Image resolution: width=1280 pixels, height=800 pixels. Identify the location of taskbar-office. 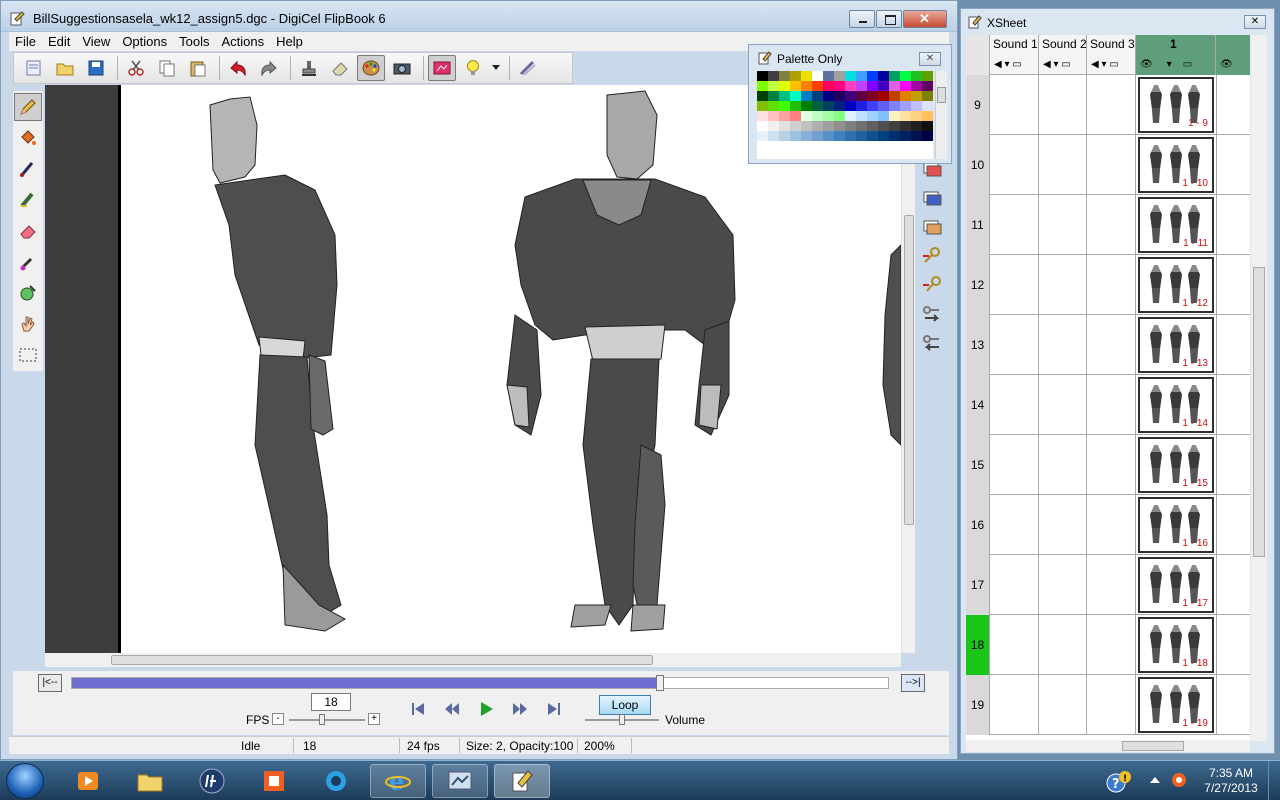
(274, 781).